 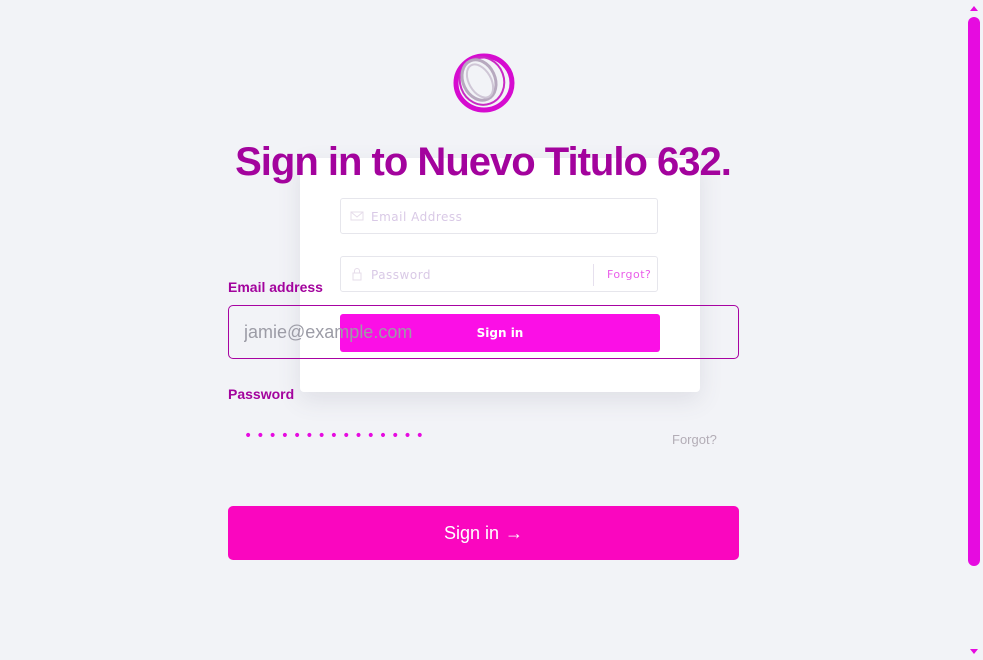 I want to click on page-title: Sign in to Nuevo Titulo 632., so click(x=483, y=162).